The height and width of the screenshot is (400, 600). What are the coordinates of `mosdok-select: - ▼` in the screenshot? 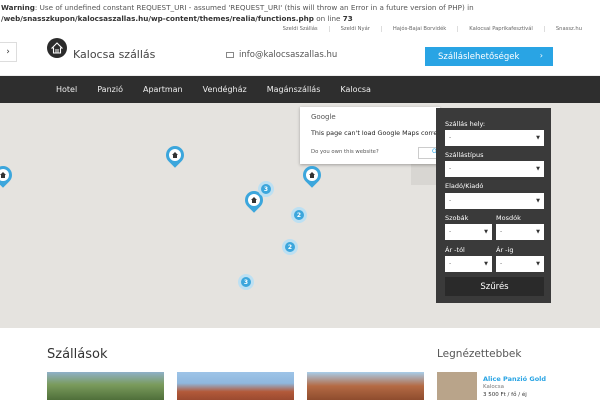 It's located at (520, 232).